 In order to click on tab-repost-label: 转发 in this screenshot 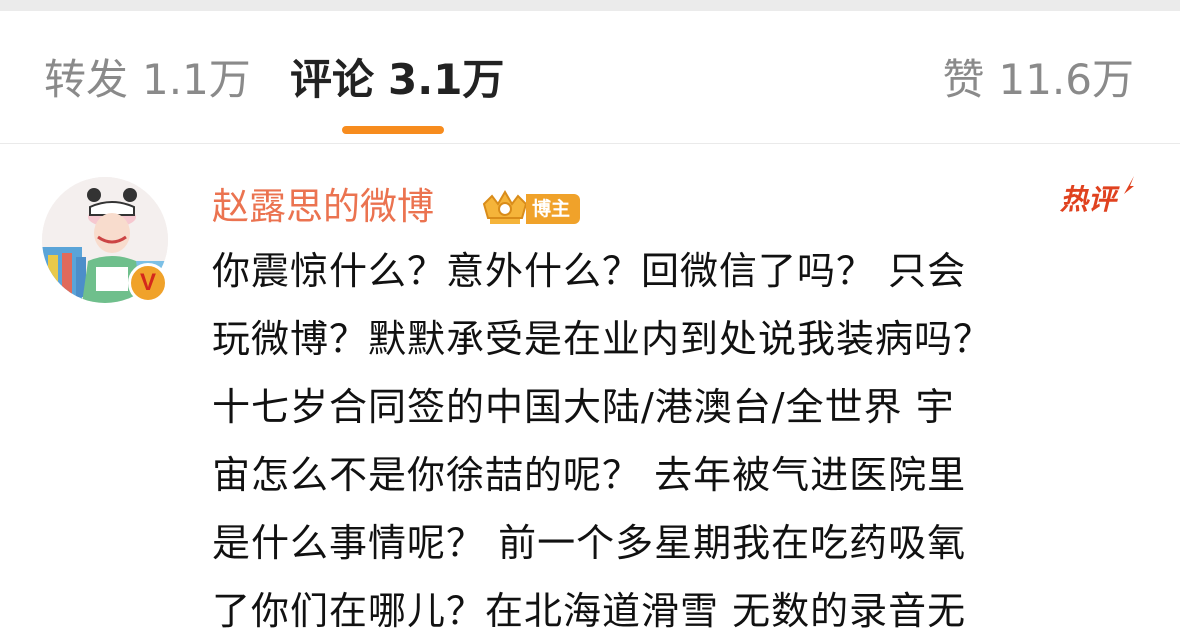, I will do `click(86, 79)`.